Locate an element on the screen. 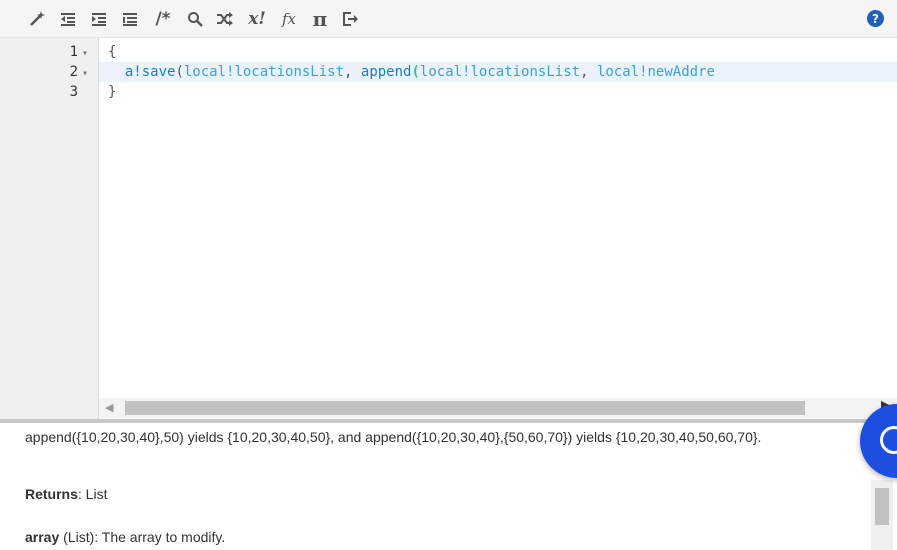 This screenshot has width=897, height=550. code-function: append is located at coordinates (386, 72).